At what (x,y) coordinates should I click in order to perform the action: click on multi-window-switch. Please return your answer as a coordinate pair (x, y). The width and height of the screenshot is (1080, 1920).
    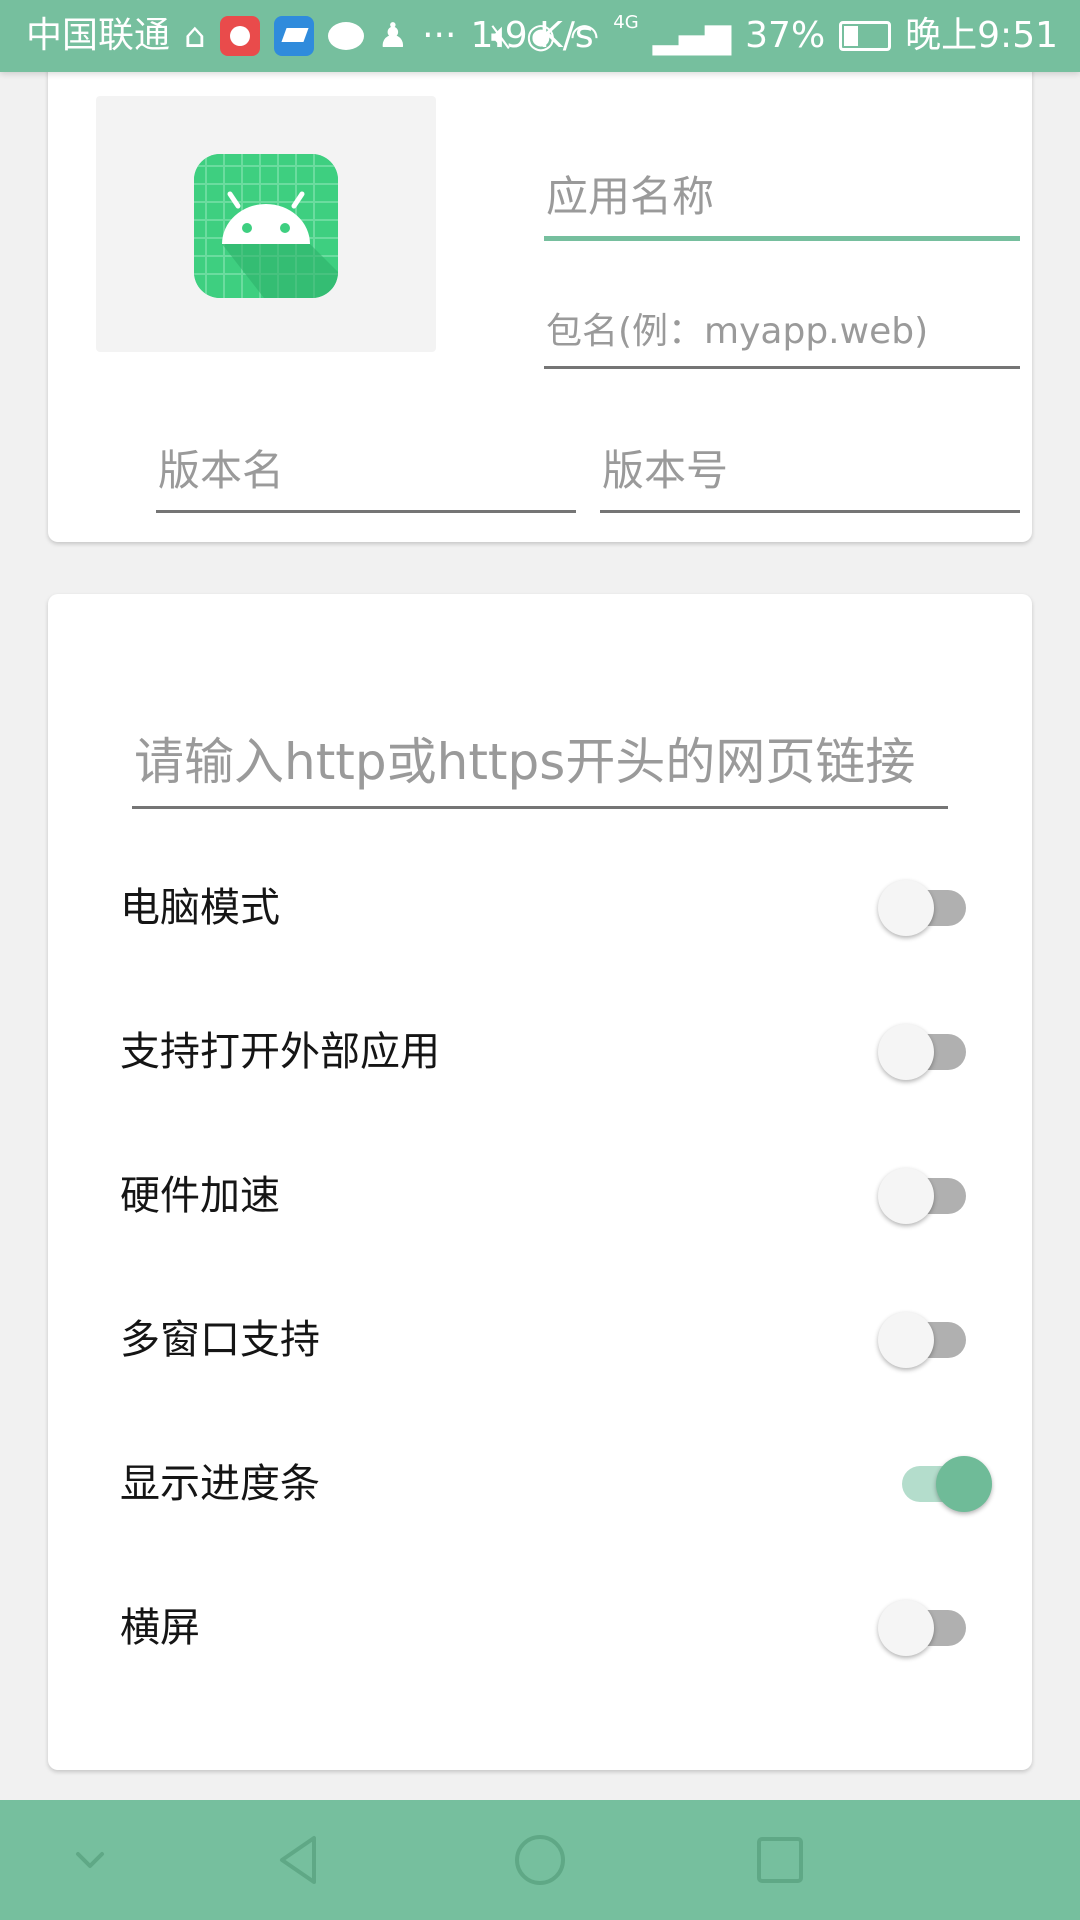
    Looking at the image, I should click on (928, 1340).